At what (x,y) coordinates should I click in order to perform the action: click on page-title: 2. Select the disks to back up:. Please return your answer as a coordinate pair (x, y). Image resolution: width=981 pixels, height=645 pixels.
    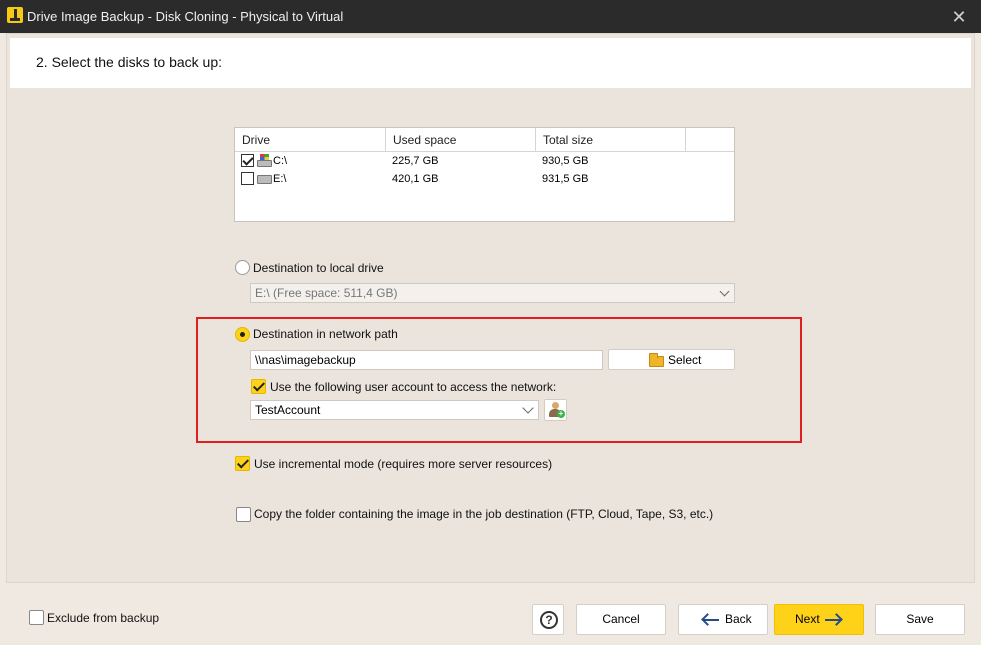
    Looking at the image, I should click on (129, 62).